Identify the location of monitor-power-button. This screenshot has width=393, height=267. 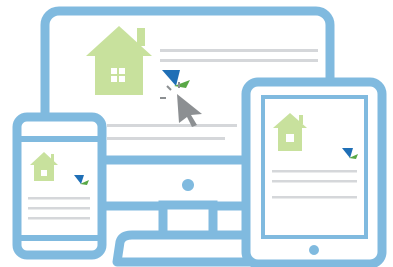
(188, 185).